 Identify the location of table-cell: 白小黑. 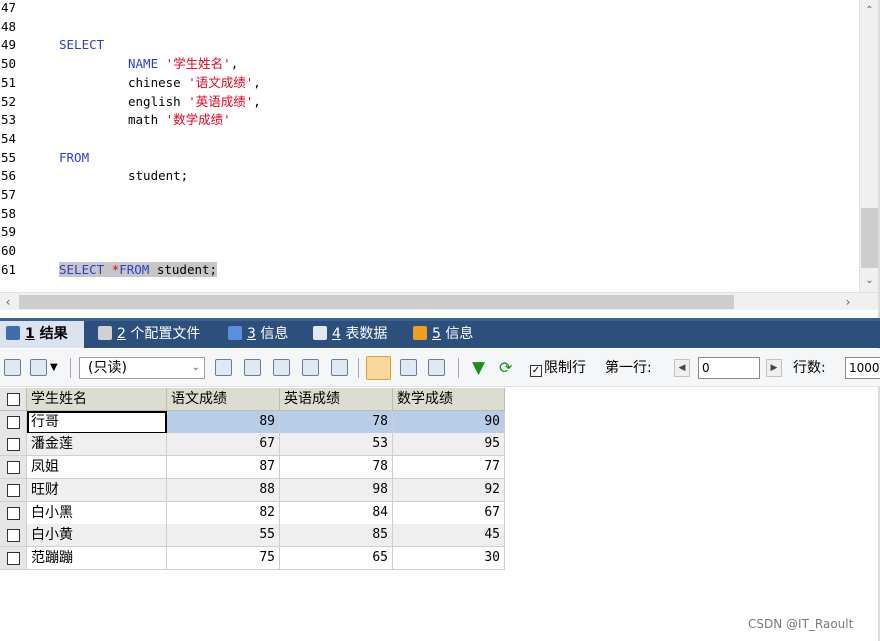
(97, 513).